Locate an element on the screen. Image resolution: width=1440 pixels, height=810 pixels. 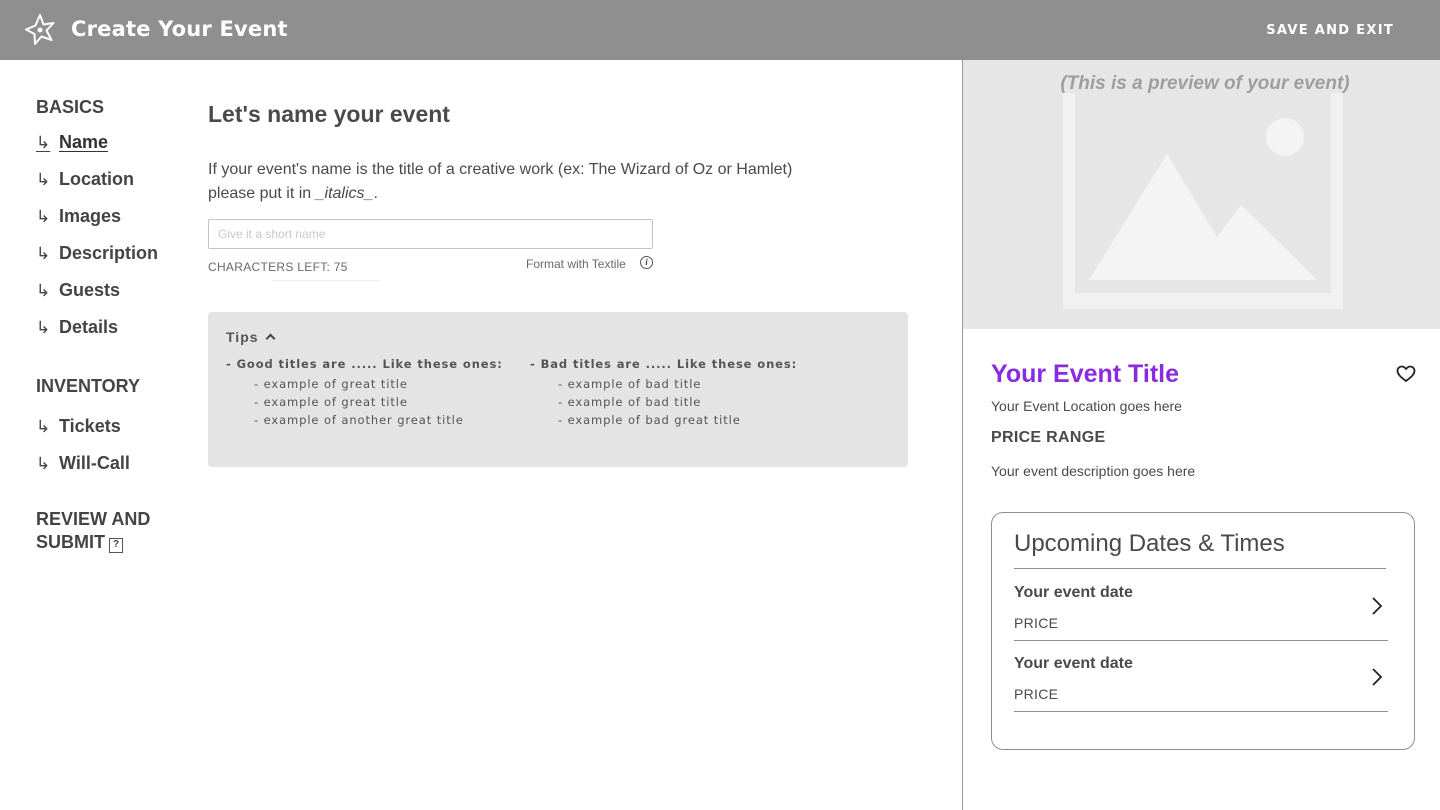
sidebar-item-guests: ↳ Guests is located at coordinates (78, 290).